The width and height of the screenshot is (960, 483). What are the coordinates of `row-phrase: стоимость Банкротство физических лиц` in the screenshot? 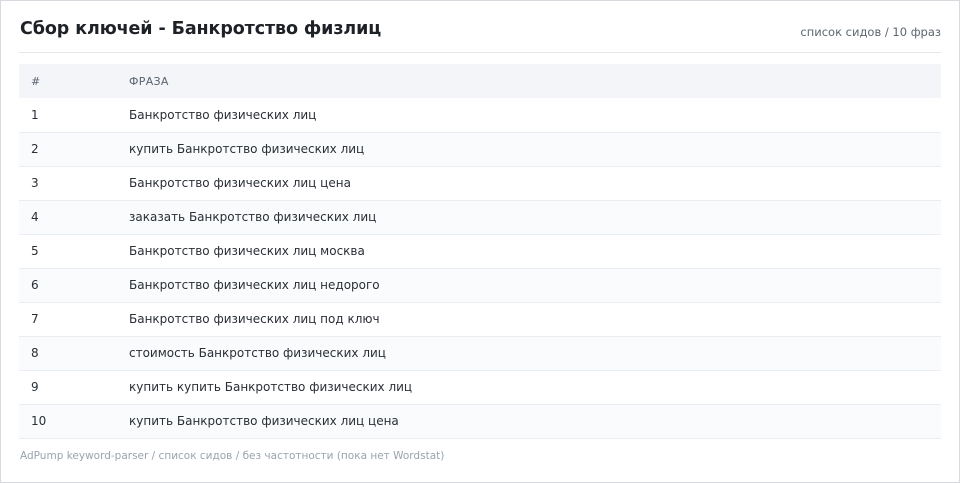 It's located at (257, 353).